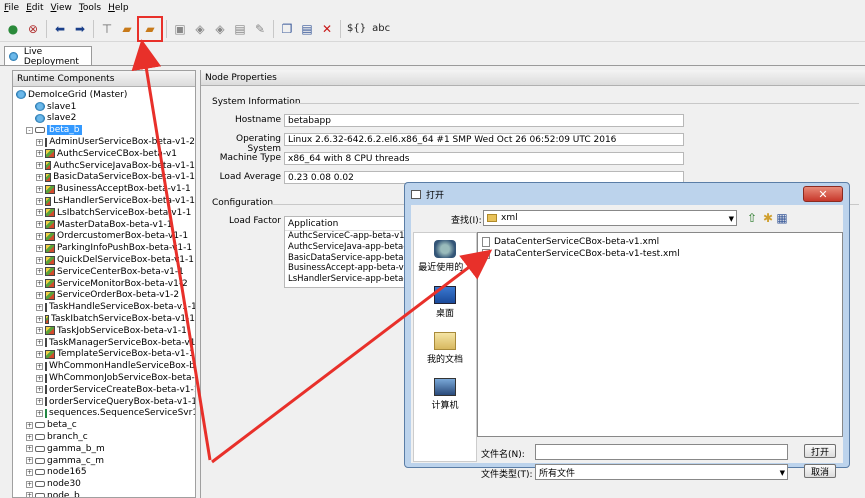  I want to click on tree-item: + WhCommonJobServiceBox-beta-v1-, so click(104, 378).